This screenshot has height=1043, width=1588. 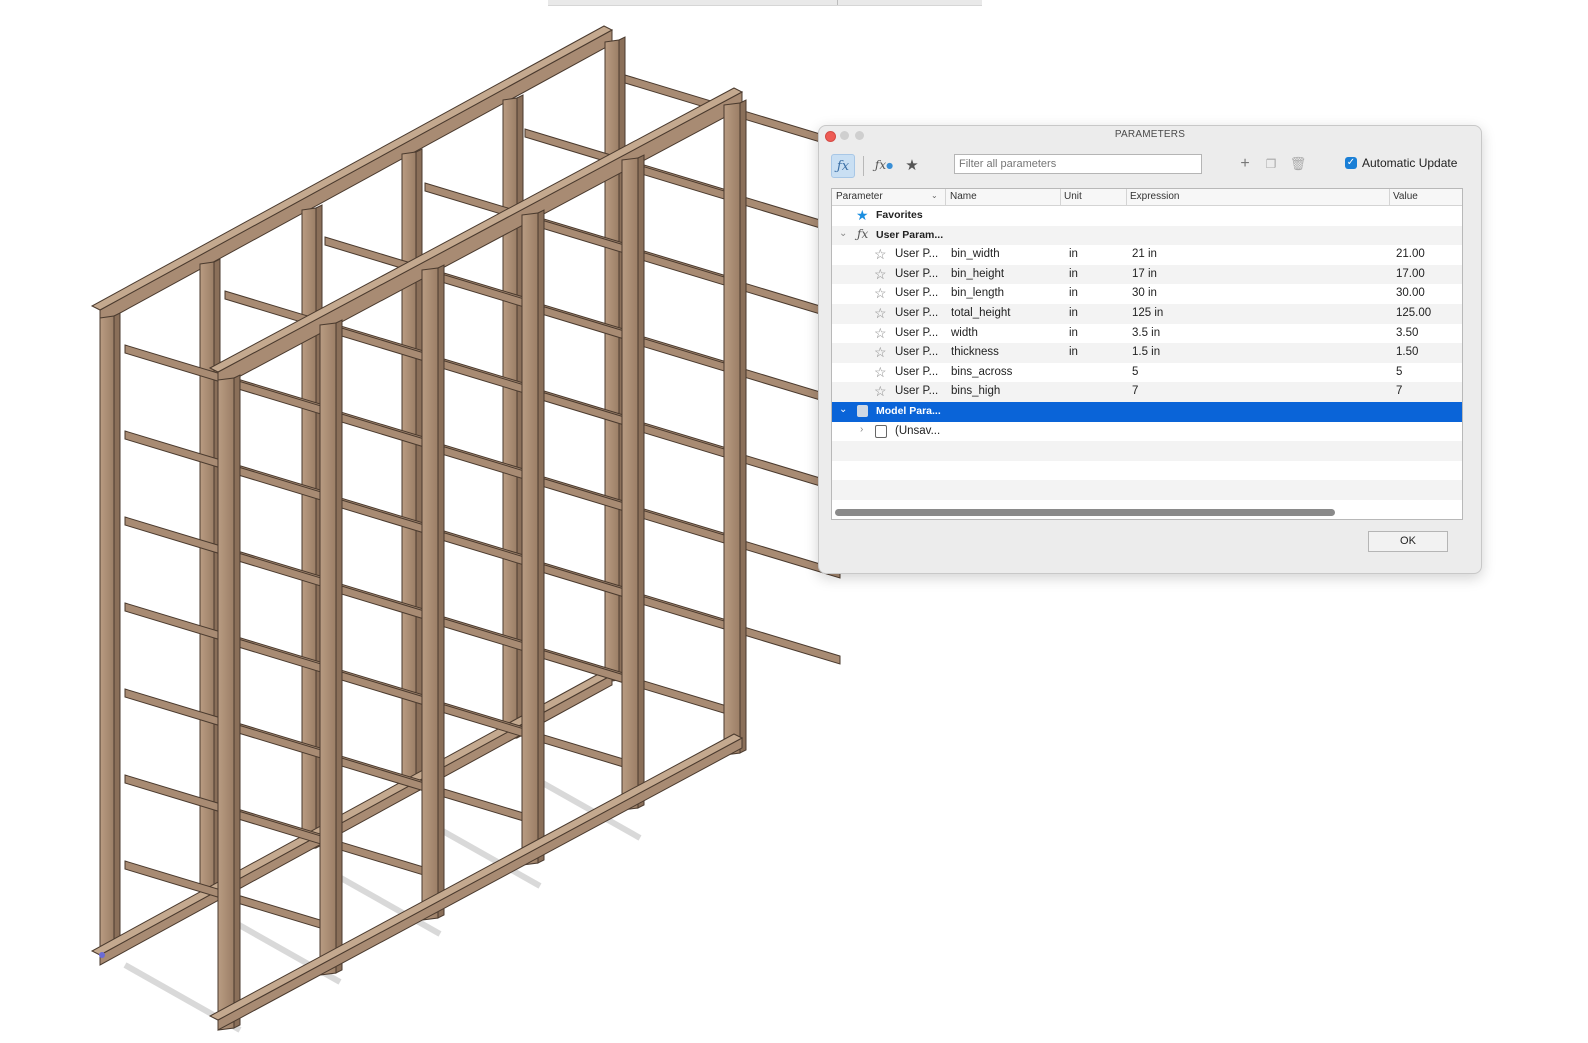 What do you see at coordinates (1271, 164) in the screenshot?
I see `copy-icon: ❐` at bounding box center [1271, 164].